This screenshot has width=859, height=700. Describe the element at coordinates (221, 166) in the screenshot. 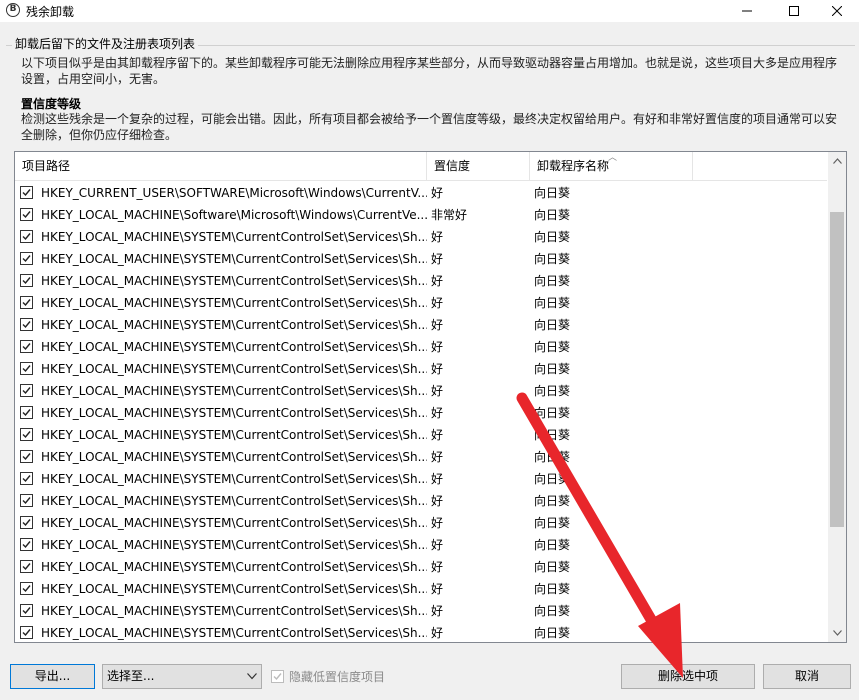

I see `column-header-path: 项目路径` at that location.